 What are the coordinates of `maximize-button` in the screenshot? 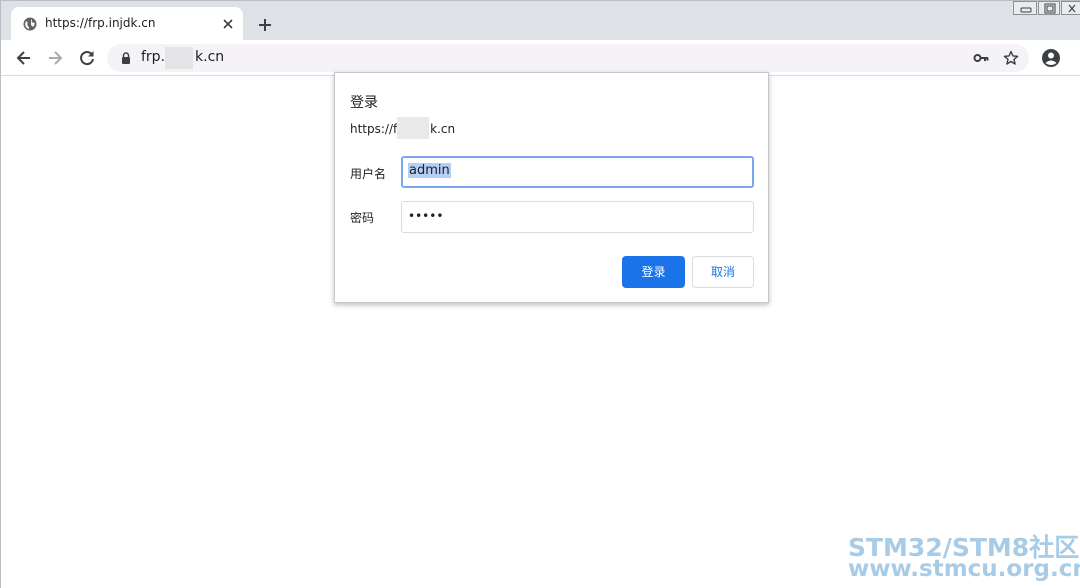 It's located at (1049, 8).